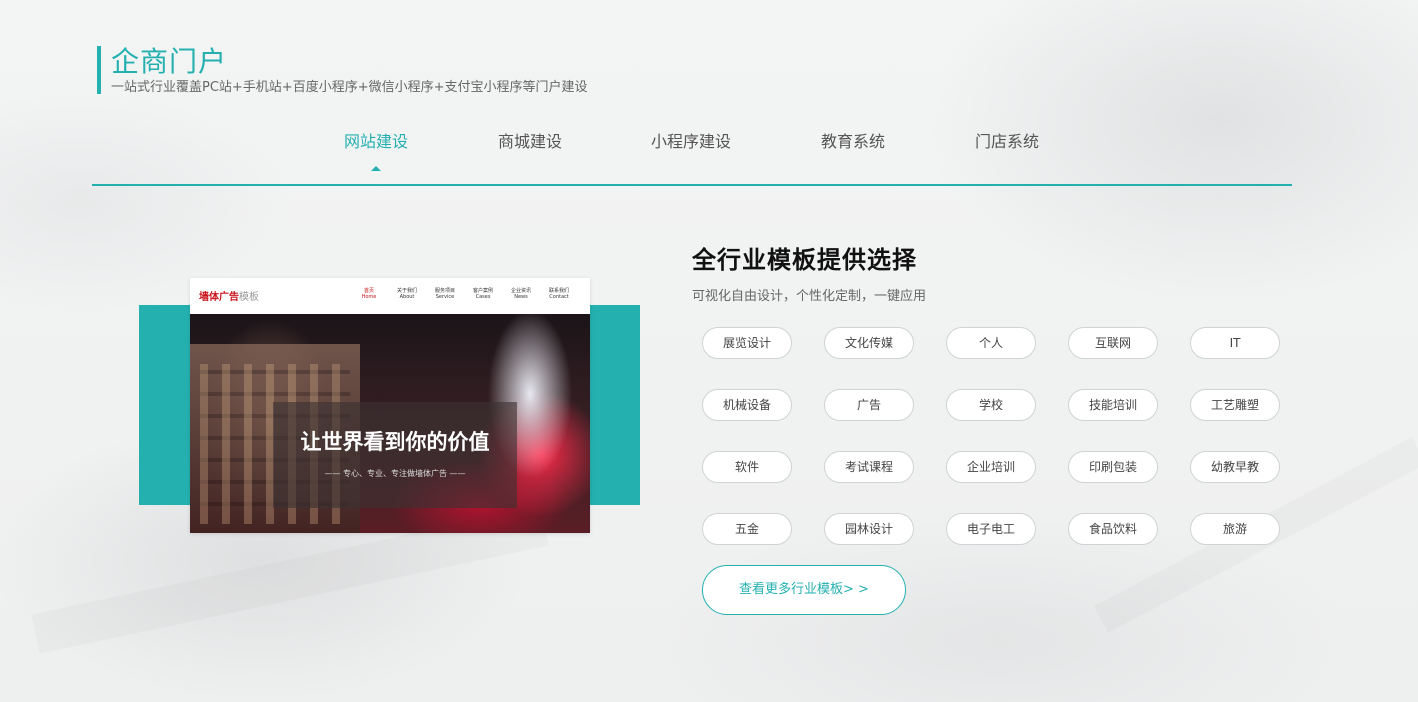  I want to click on industry-tag: 学校, so click(991, 405).